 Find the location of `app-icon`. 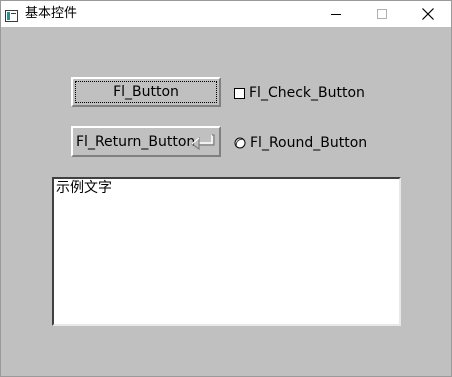

app-icon is located at coordinates (11, 14).